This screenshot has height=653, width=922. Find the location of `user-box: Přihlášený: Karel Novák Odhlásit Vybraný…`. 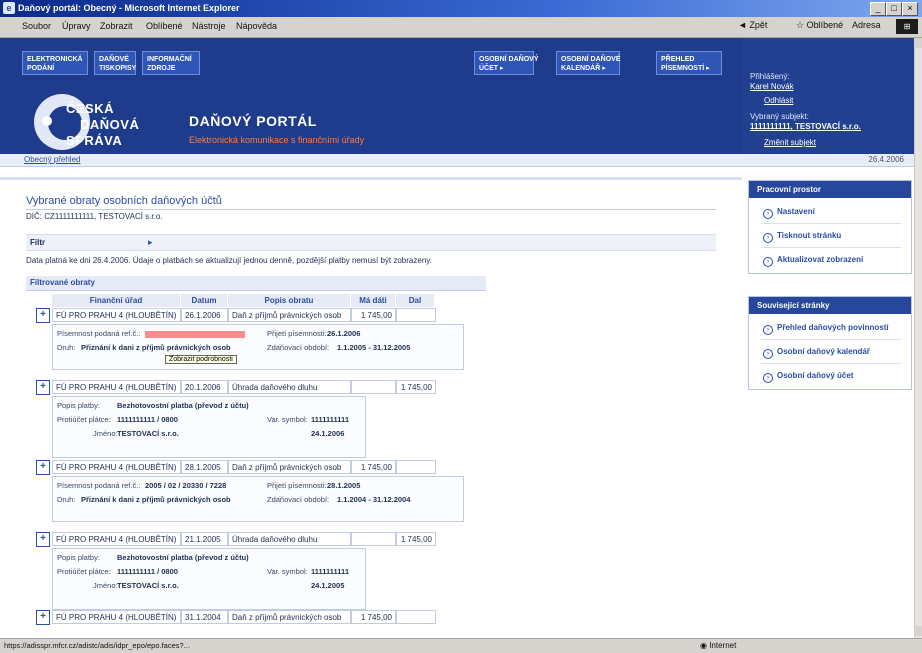

user-box: Přihlášený: Karel Novák Odhlásit Vybraný… is located at coordinates (828, 96).